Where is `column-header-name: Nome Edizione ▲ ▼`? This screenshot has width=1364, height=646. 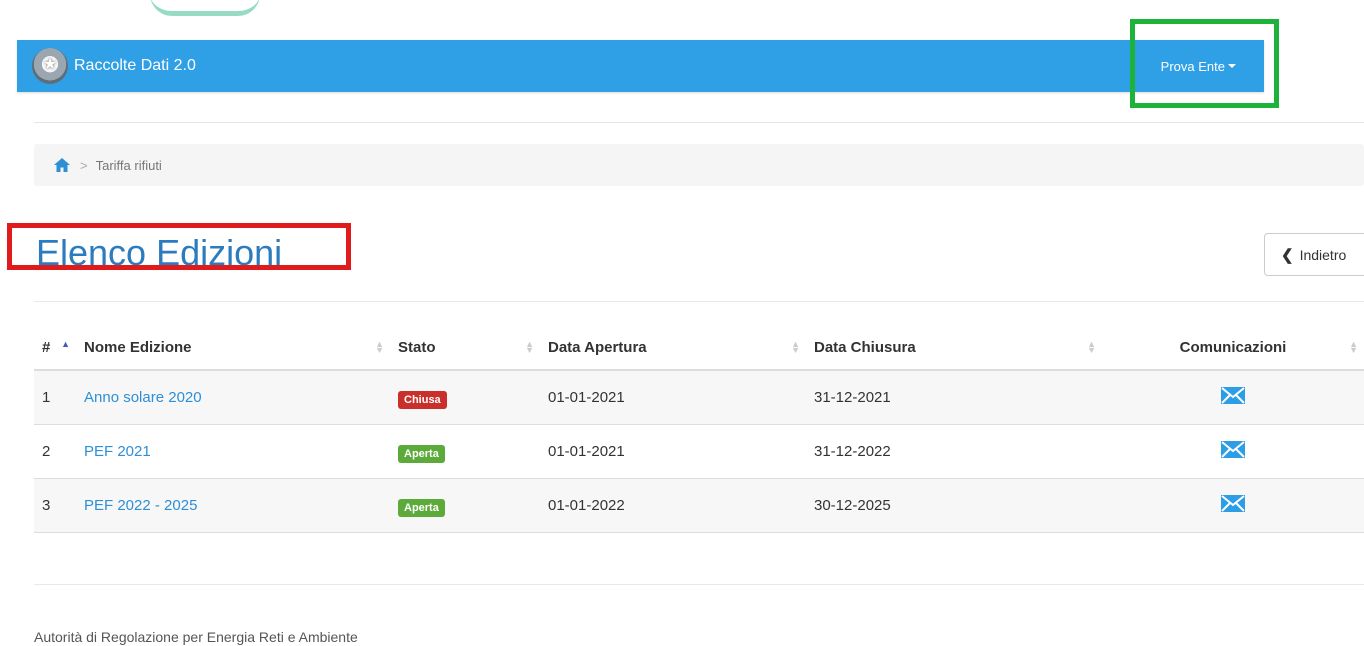
column-header-name: Nome Edizione ▲ ▼ is located at coordinates (233, 348).